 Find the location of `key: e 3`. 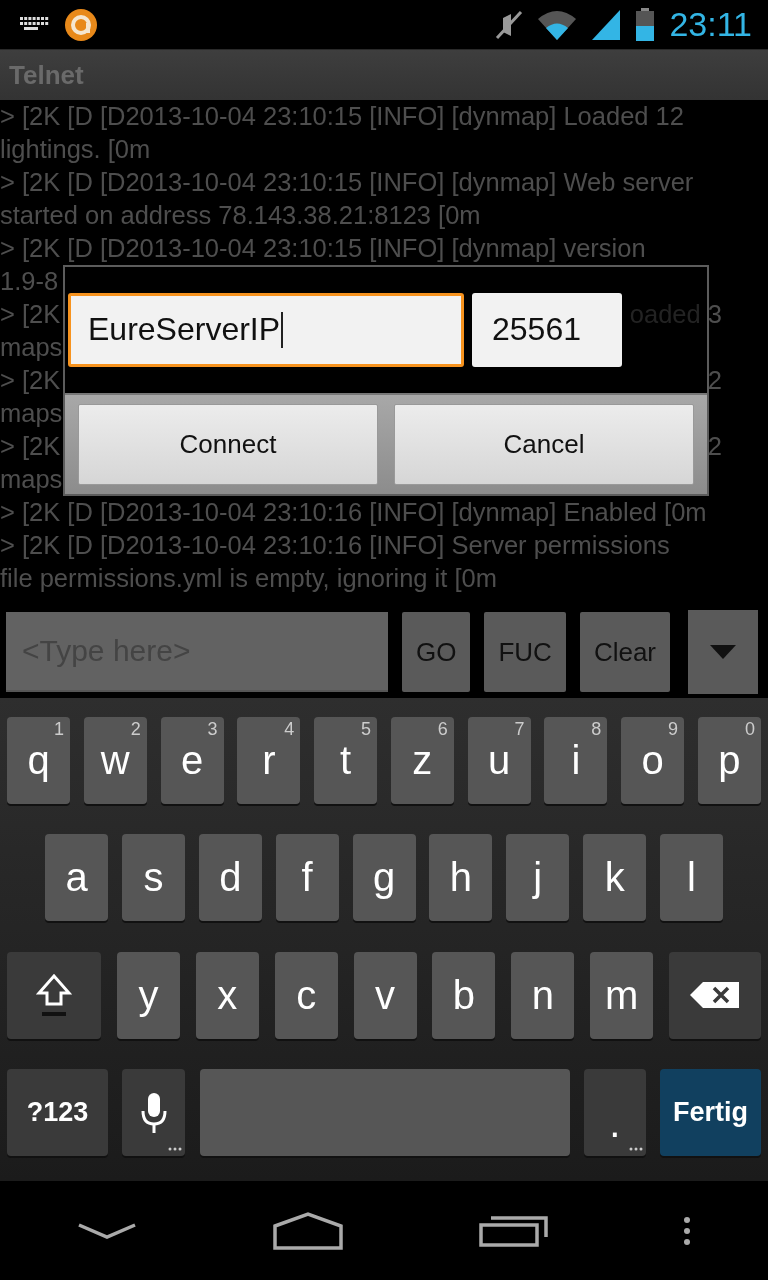

key: e 3 is located at coordinates (192, 760).